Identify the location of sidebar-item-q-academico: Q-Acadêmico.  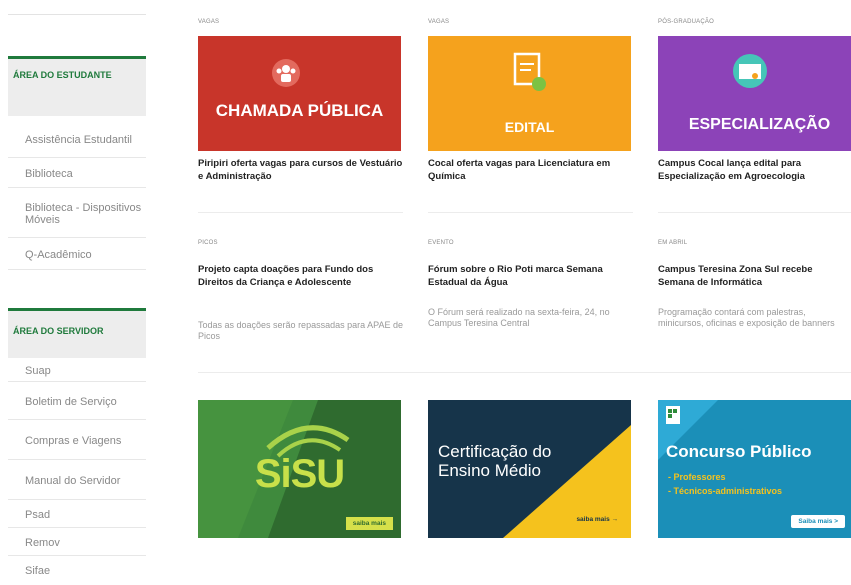
(77, 255).